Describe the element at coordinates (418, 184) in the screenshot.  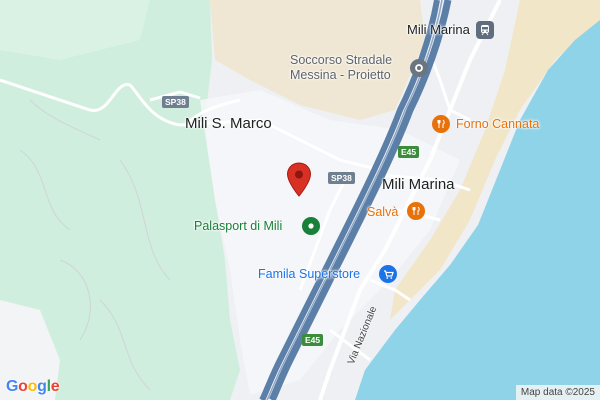
I see `town-mili-marina: Mili Marina` at that location.